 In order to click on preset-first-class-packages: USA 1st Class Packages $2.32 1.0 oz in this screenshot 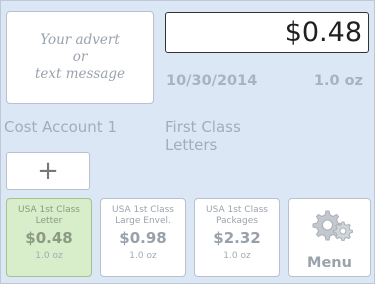, I will do `click(237, 237)`.